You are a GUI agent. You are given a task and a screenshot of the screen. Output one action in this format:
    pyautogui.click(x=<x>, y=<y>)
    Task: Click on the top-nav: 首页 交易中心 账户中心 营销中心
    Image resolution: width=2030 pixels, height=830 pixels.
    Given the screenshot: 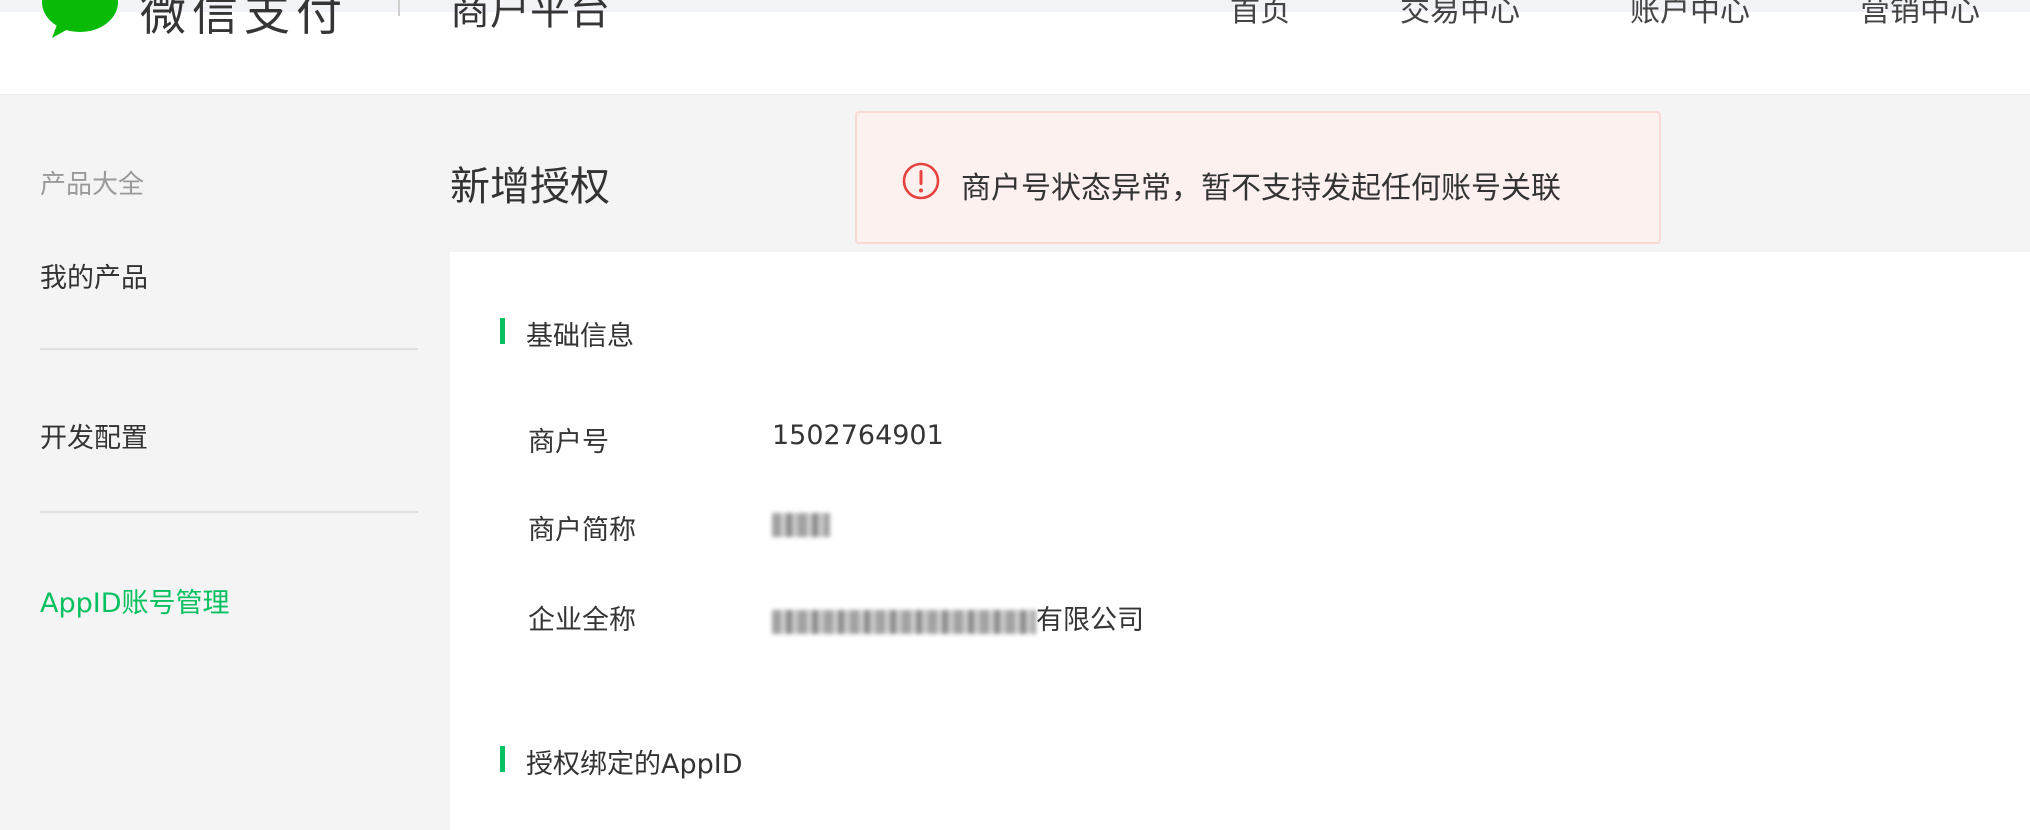 What is the action you would take?
    pyautogui.click(x=1605, y=15)
    